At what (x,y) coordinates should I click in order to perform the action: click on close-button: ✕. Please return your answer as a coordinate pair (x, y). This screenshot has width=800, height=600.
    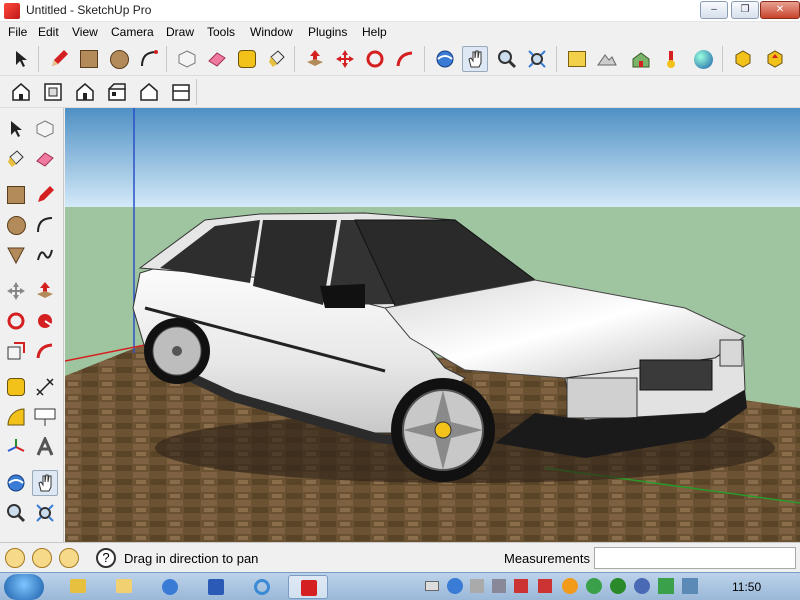
    Looking at the image, I should click on (780, 10).